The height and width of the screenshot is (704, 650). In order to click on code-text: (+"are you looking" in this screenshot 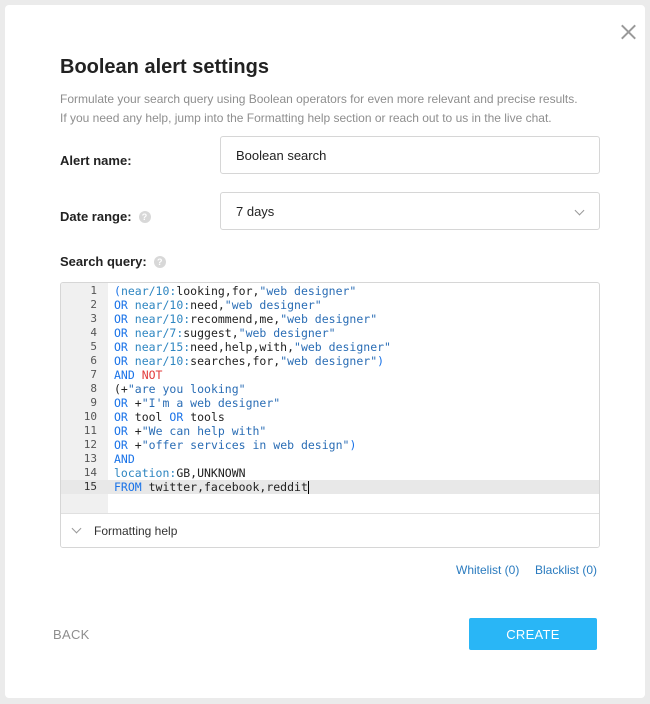, I will do `click(180, 389)`.